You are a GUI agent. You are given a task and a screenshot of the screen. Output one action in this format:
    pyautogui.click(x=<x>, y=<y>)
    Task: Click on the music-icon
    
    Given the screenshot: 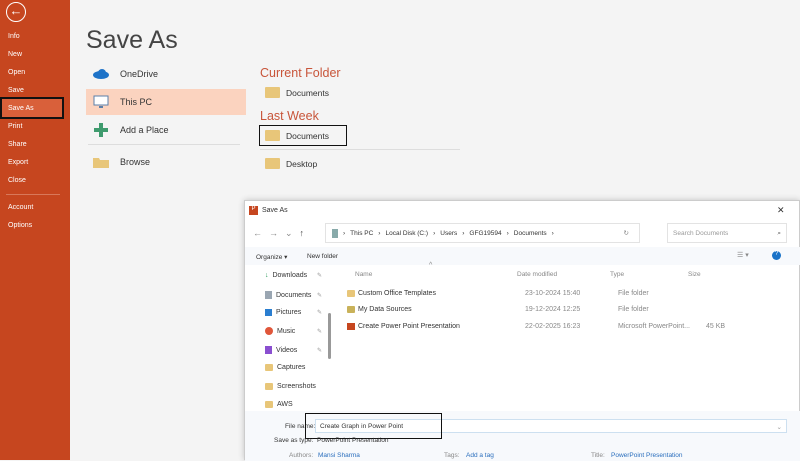 What is the action you would take?
    pyautogui.click(x=269, y=331)
    